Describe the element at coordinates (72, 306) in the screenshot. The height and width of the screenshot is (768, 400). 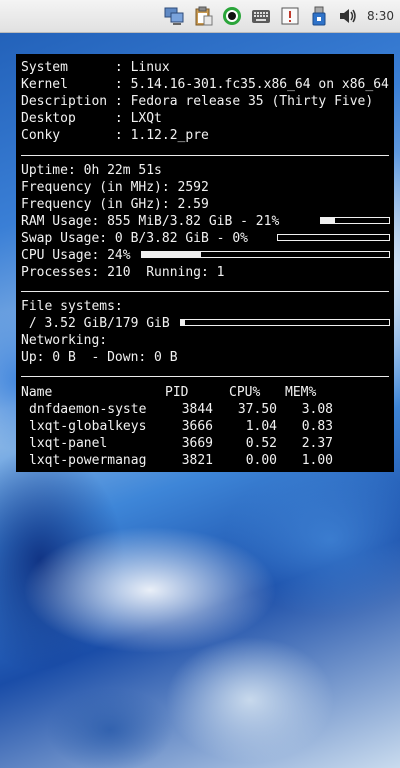
I see `filesystems-heading: File systems:` at that location.